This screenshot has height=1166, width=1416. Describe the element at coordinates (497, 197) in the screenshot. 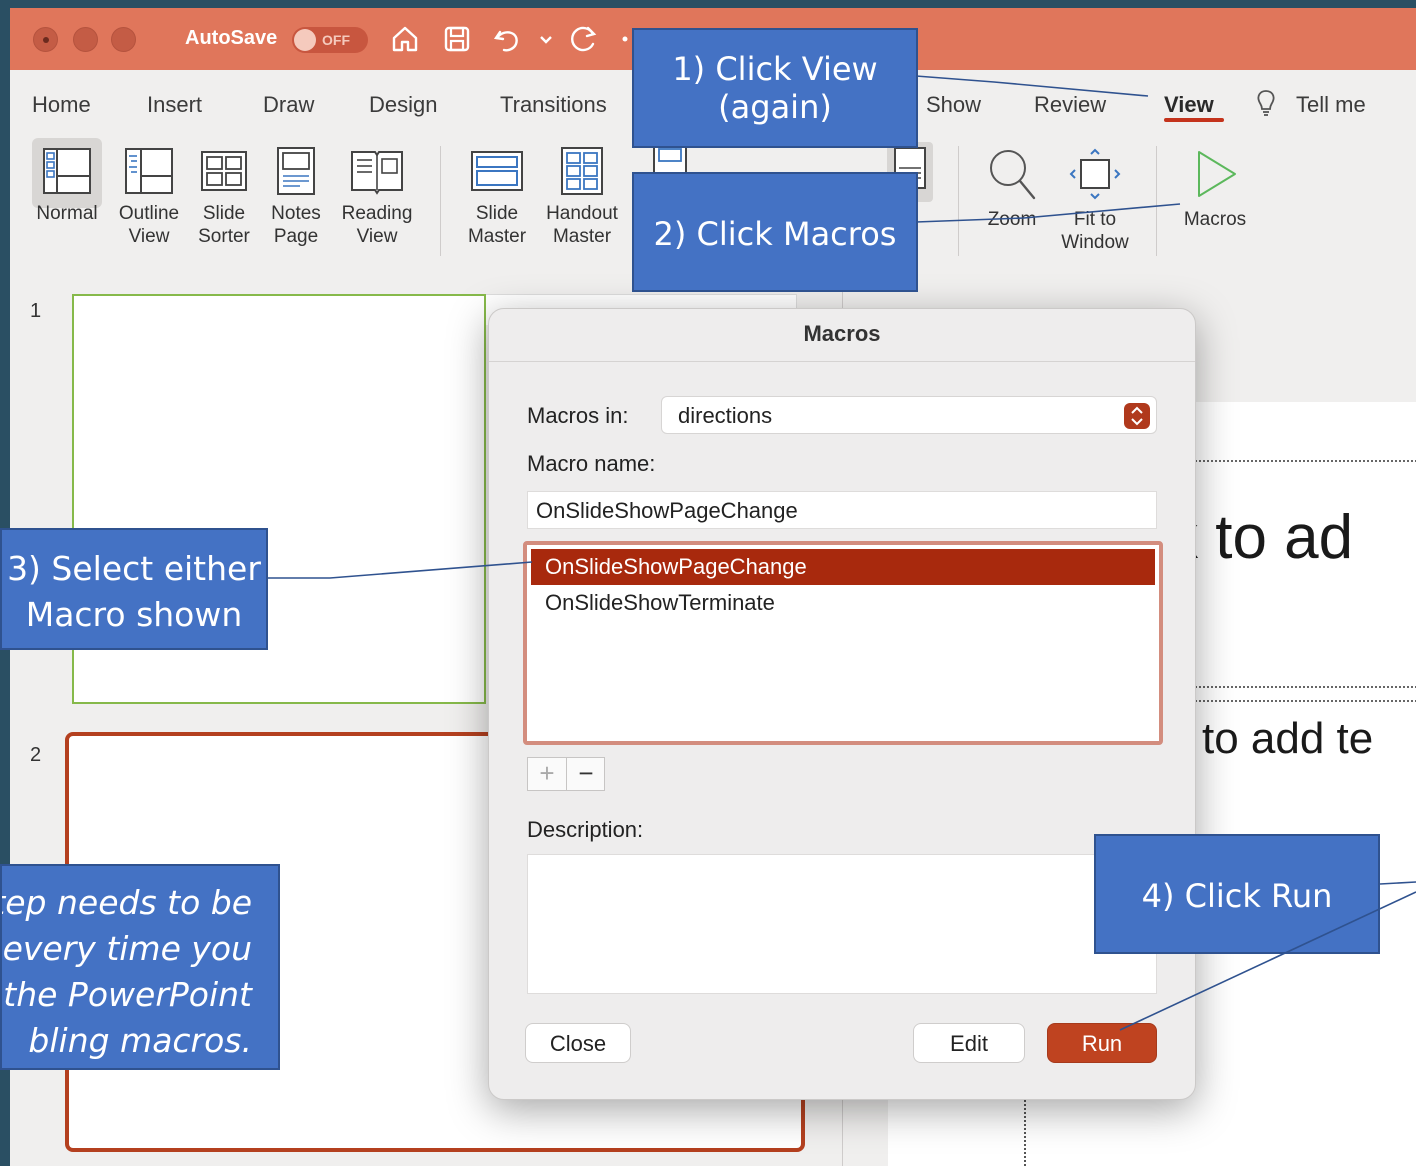

I see `slide-master-button: Slide Master` at that location.